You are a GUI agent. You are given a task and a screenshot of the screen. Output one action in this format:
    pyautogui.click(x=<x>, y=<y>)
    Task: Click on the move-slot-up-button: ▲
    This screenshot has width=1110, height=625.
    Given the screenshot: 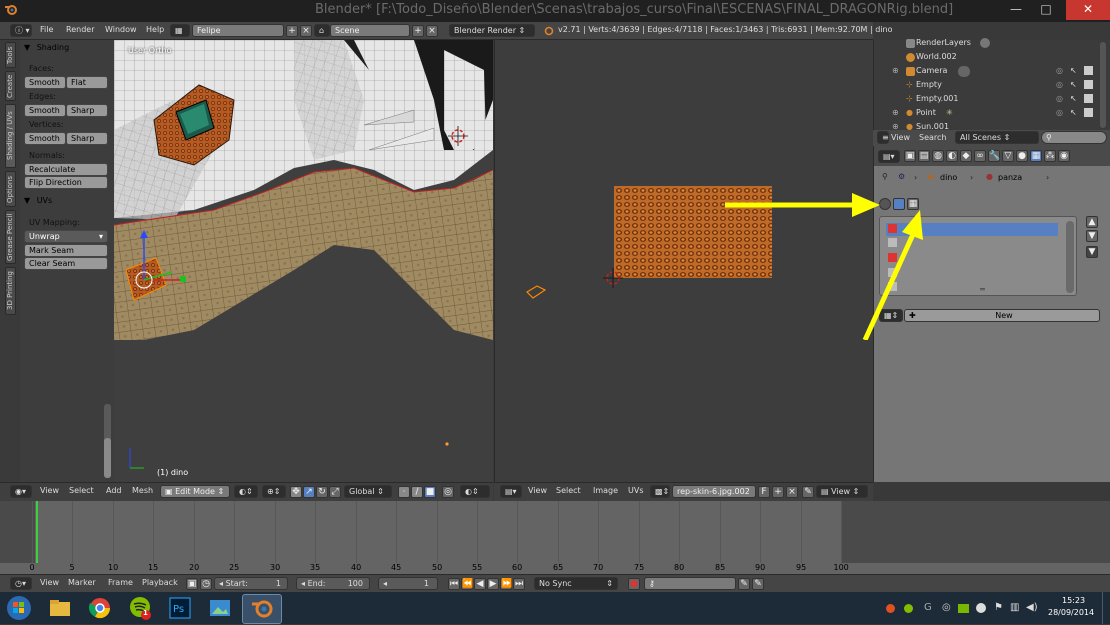 What is the action you would take?
    pyautogui.click(x=1092, y=222)
    